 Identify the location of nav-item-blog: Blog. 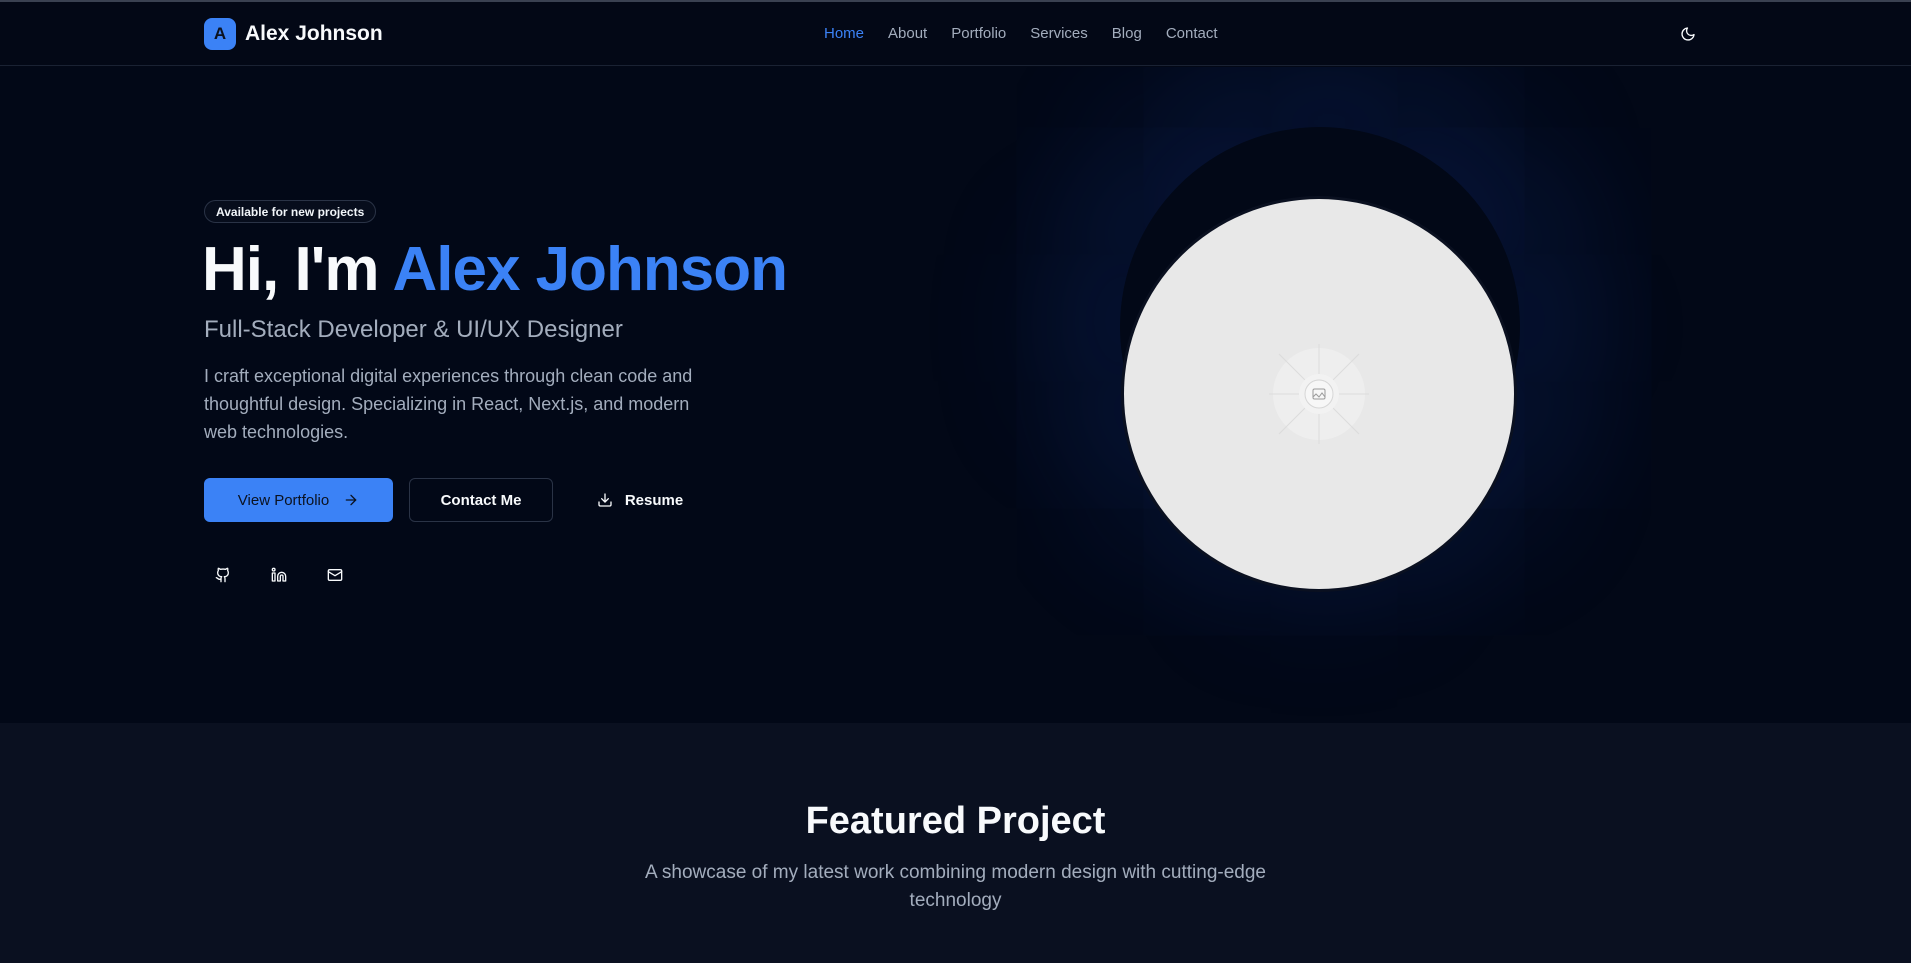
(1127, 33).